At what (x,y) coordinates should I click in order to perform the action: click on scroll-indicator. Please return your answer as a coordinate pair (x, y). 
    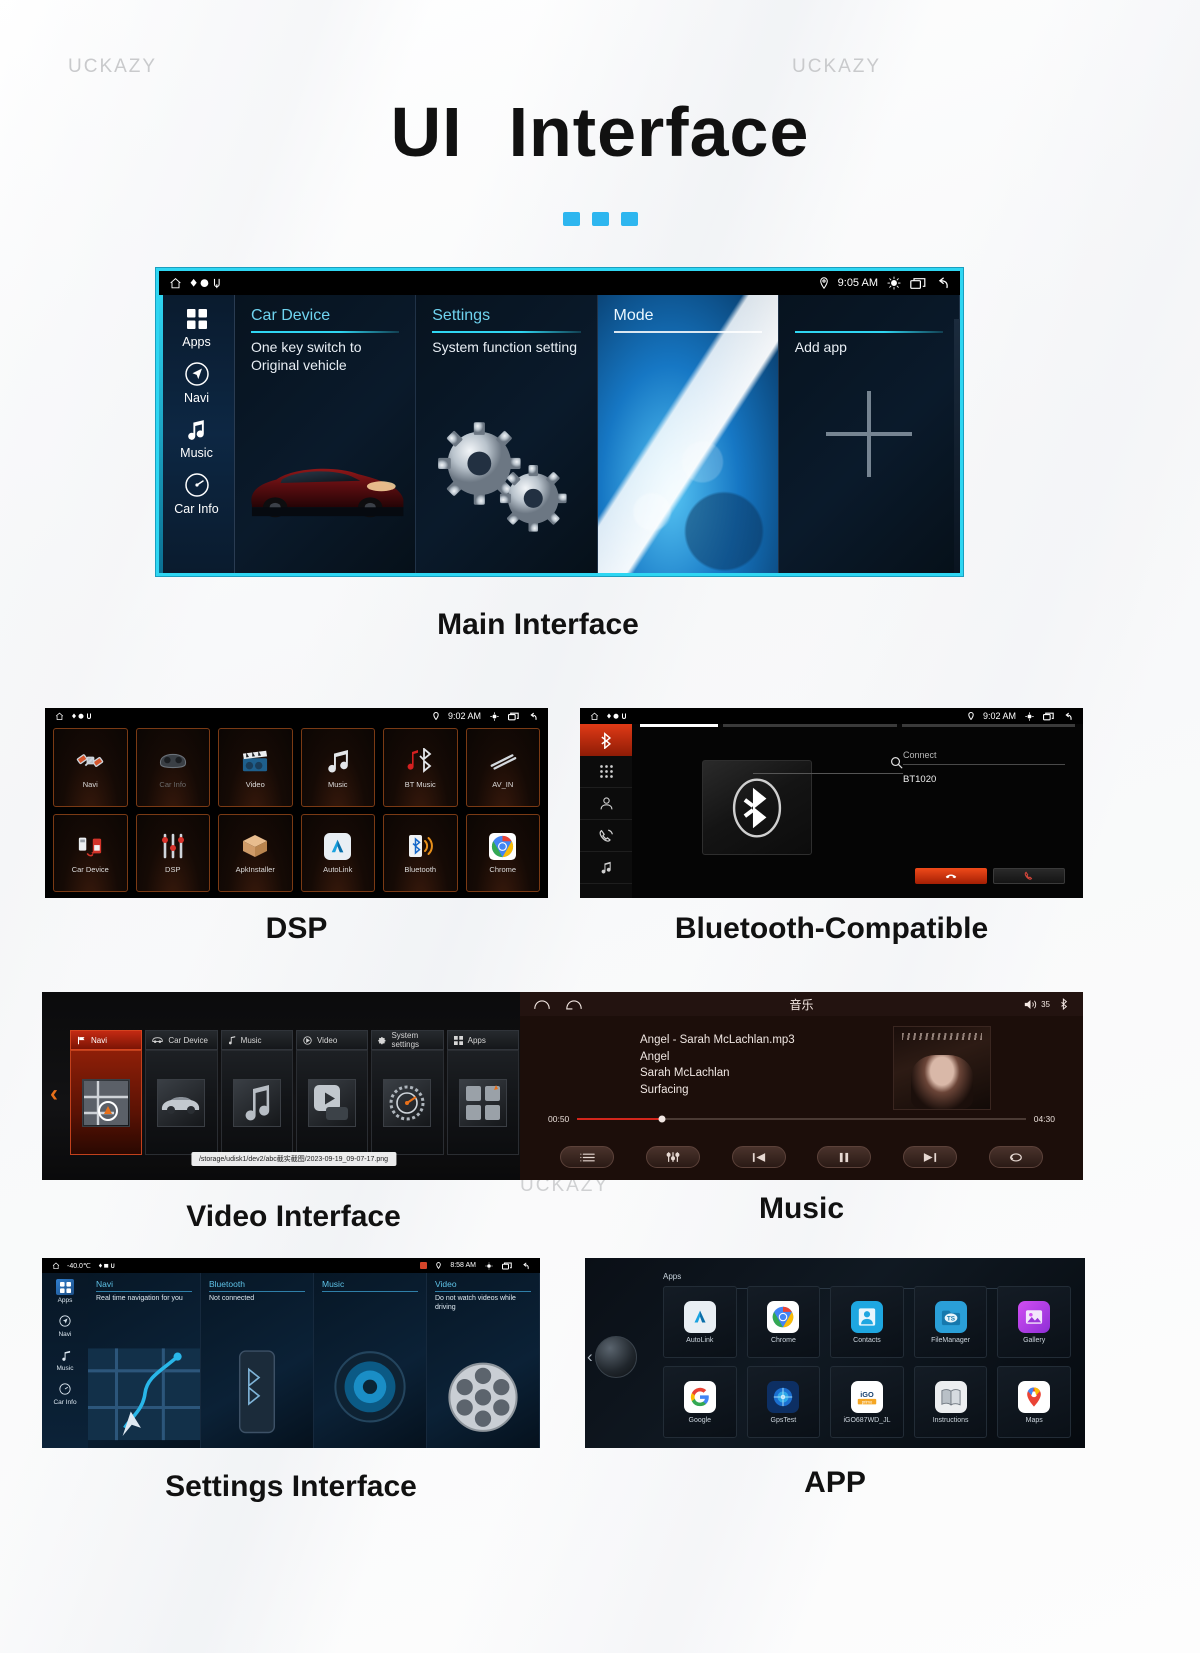
    Looking at the image, I should click on (957, 446).